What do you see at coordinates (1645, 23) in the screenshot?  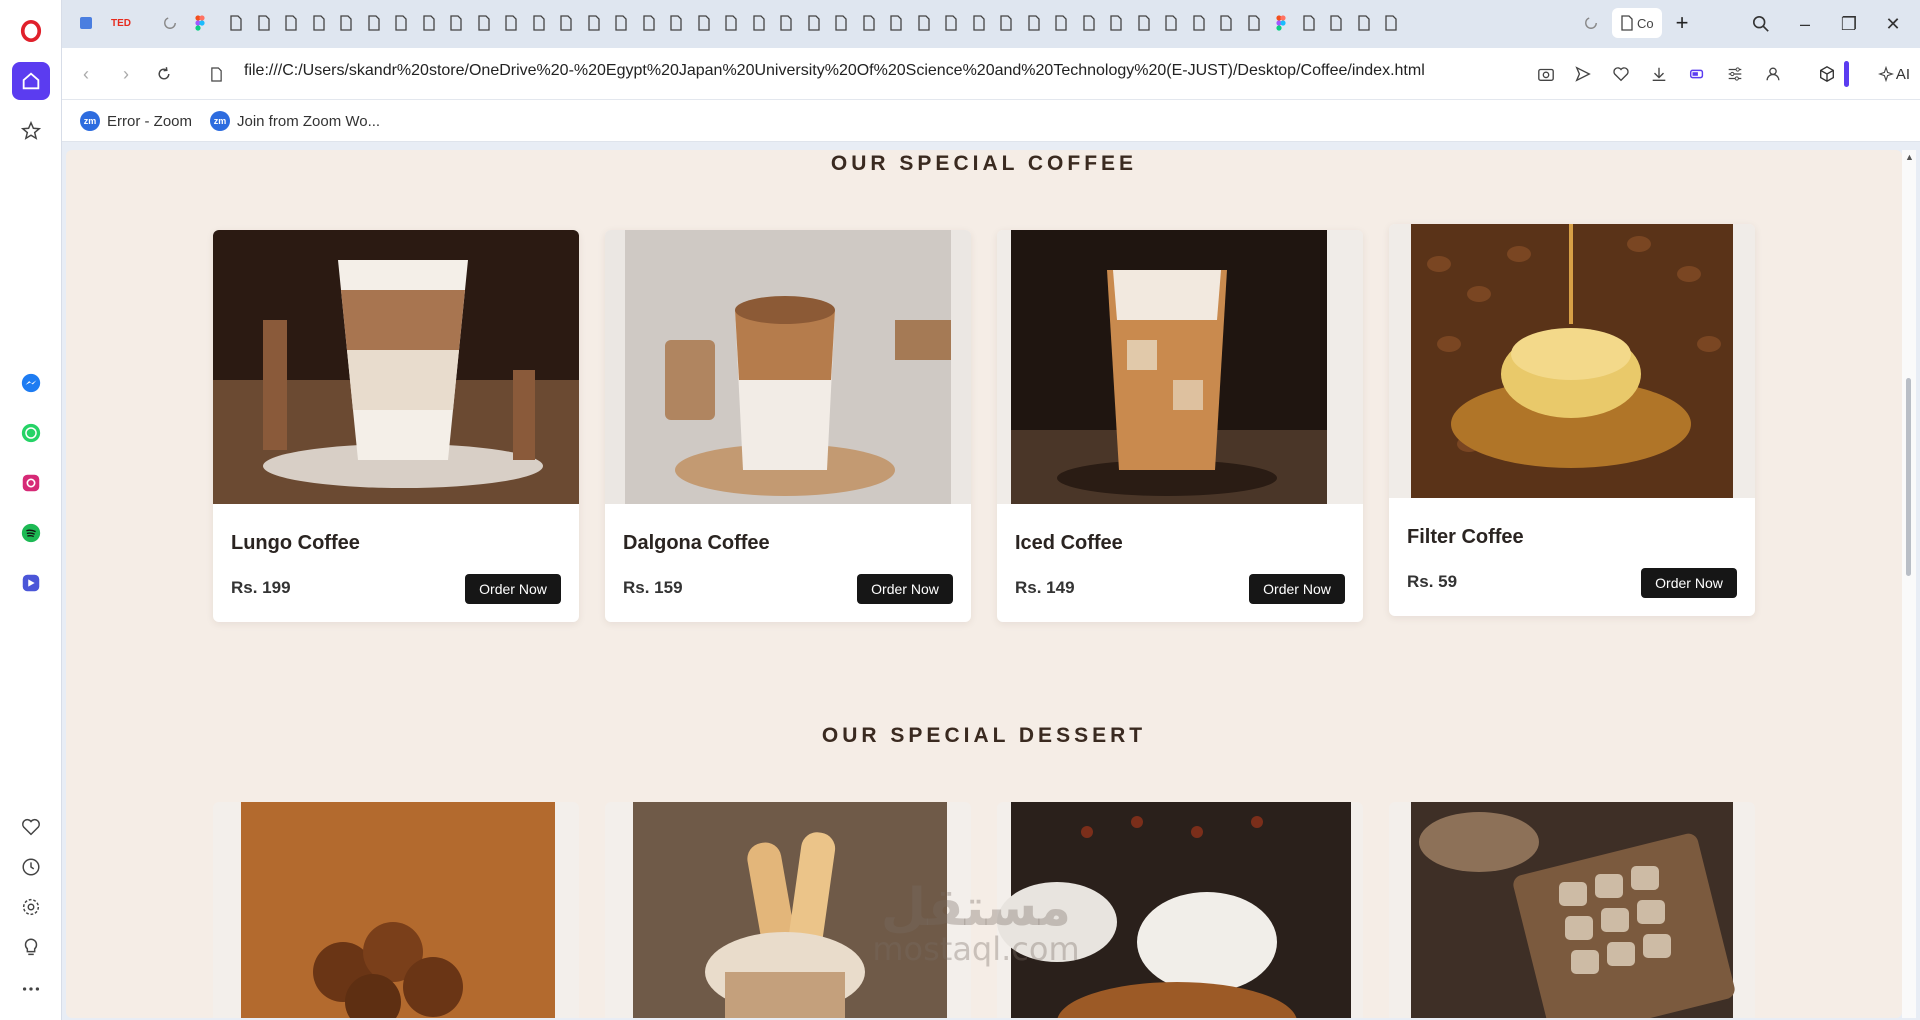 I see `active-tab-title: Co` at bounding box center [1645, 23].